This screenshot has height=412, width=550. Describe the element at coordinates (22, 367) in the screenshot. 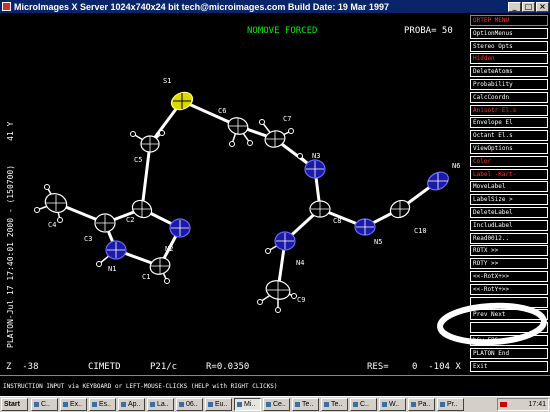

I see `z-readout: Z -38` at that location.